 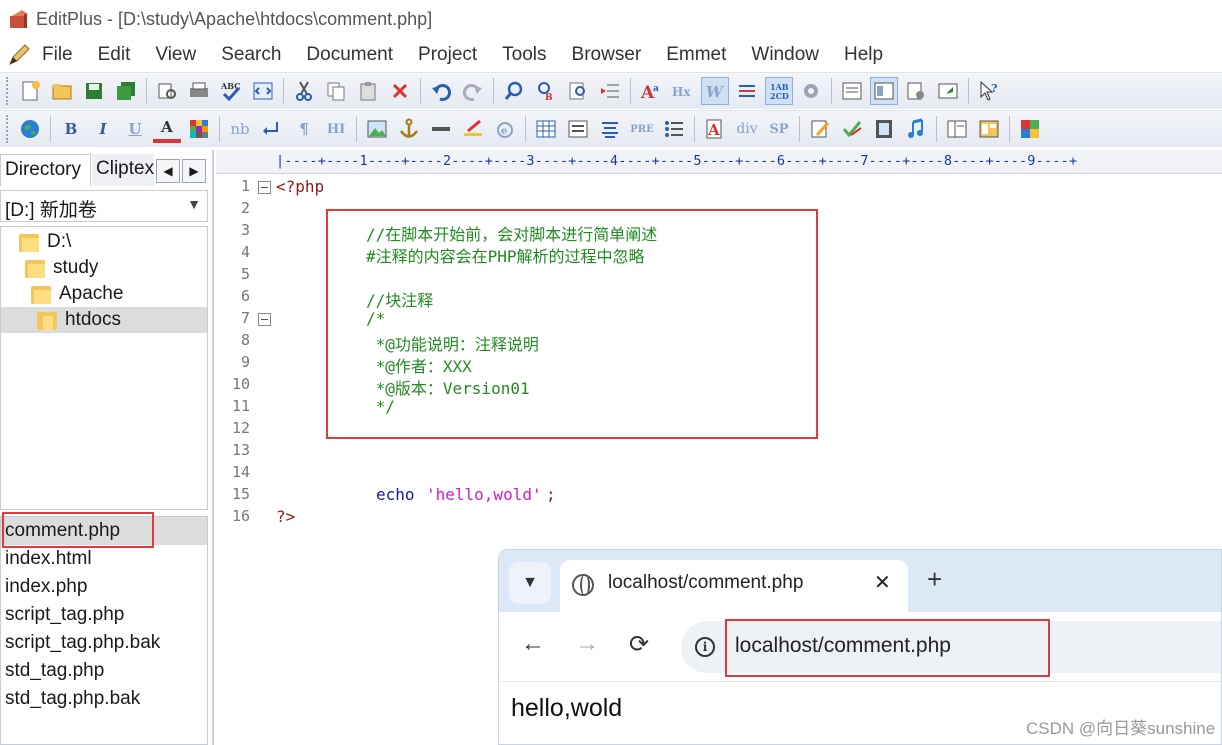 I want to click on save-all-icon, so click(x=126, y=91).